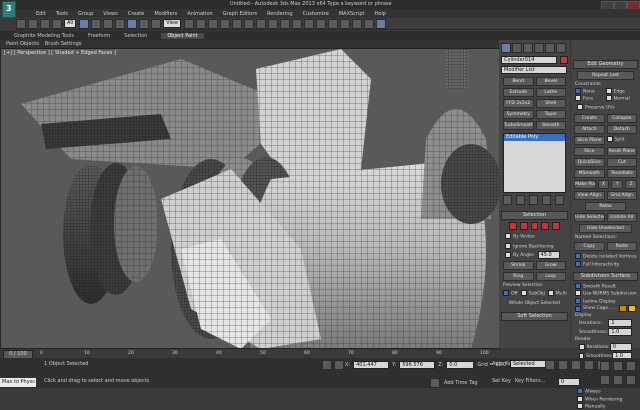  I want to click on select-object-icon, so click(84, 23).